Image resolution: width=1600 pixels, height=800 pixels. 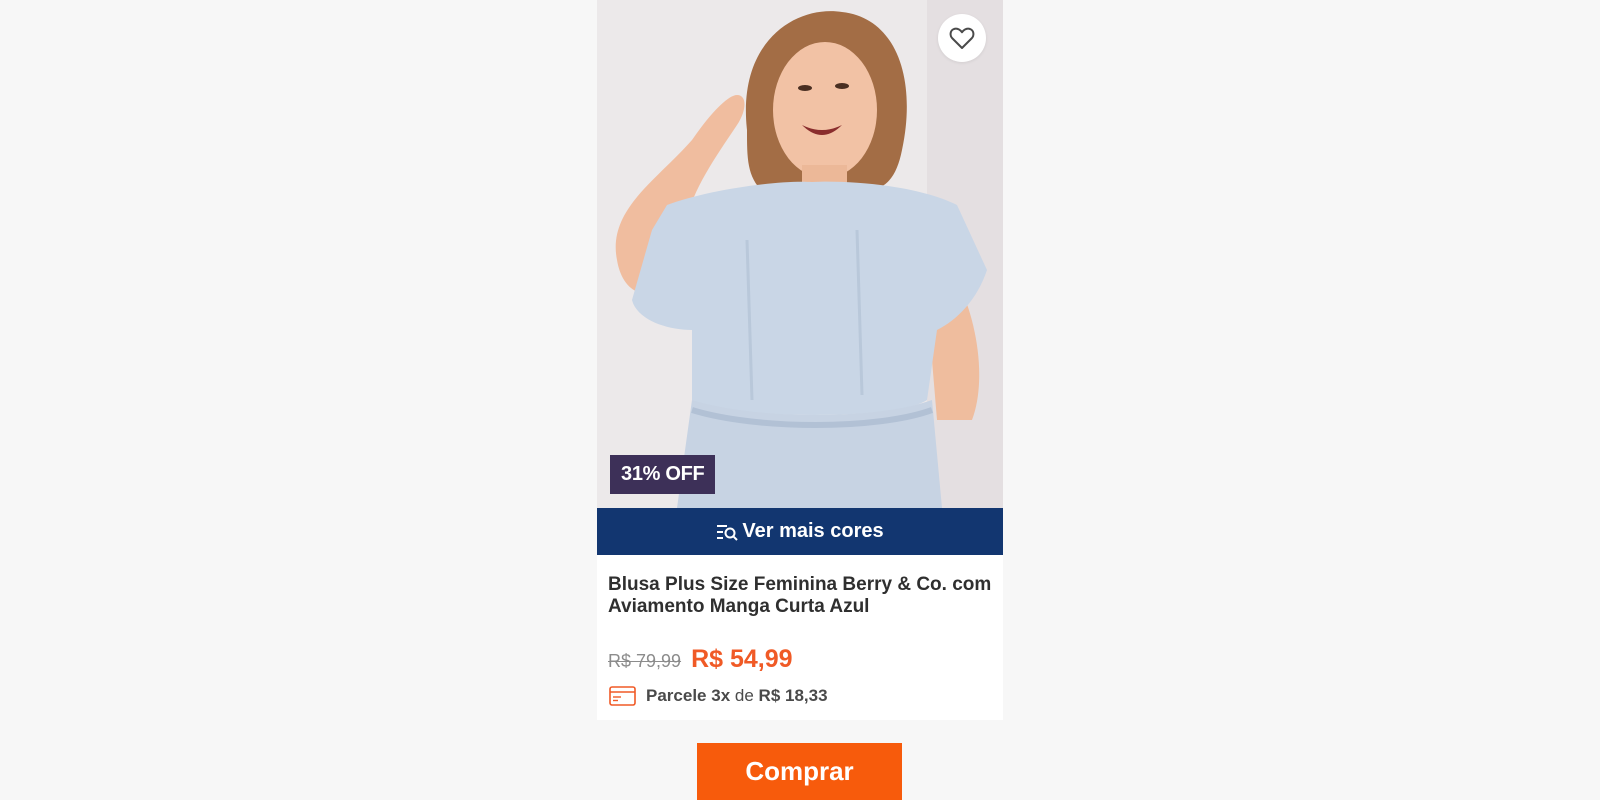 I want to click on heart-icon, so click(x=962, y=38).